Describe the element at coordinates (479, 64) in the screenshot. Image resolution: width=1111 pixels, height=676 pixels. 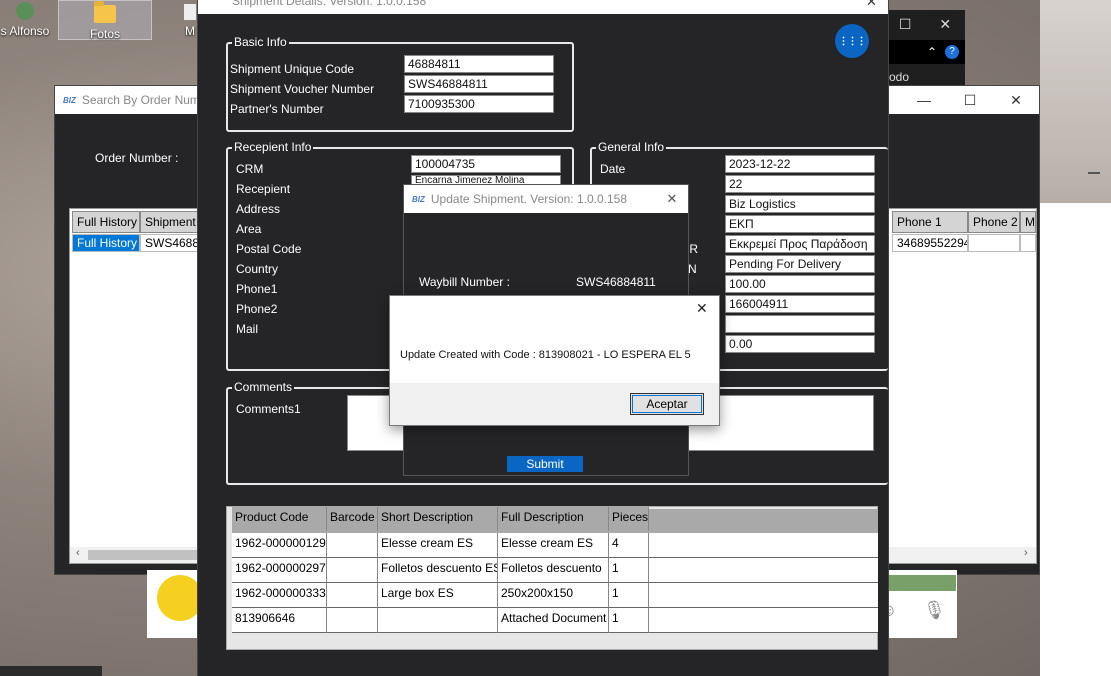
I see `shipment-unique-code-field: 46884811` at that location.